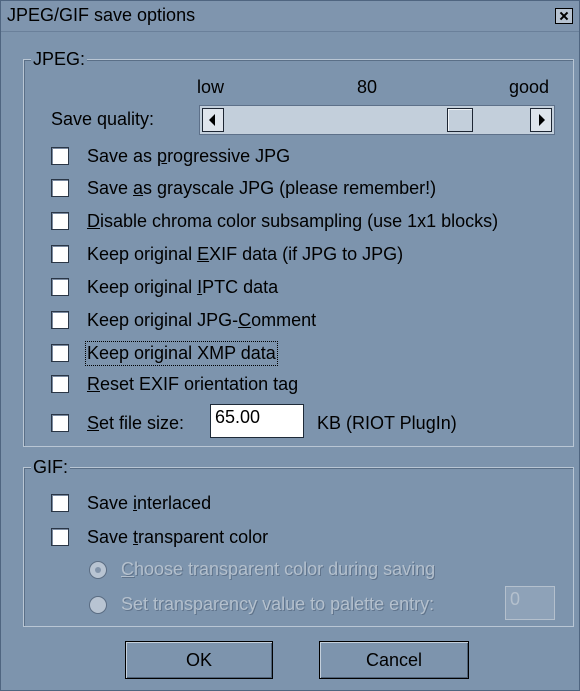 Image resolution: width=580 pixels, height=691 pixels. What do you see at coordinates (394, 660) in the screenshot?
I see `cancel-button: Cancel` at bounding box center [394, 660].